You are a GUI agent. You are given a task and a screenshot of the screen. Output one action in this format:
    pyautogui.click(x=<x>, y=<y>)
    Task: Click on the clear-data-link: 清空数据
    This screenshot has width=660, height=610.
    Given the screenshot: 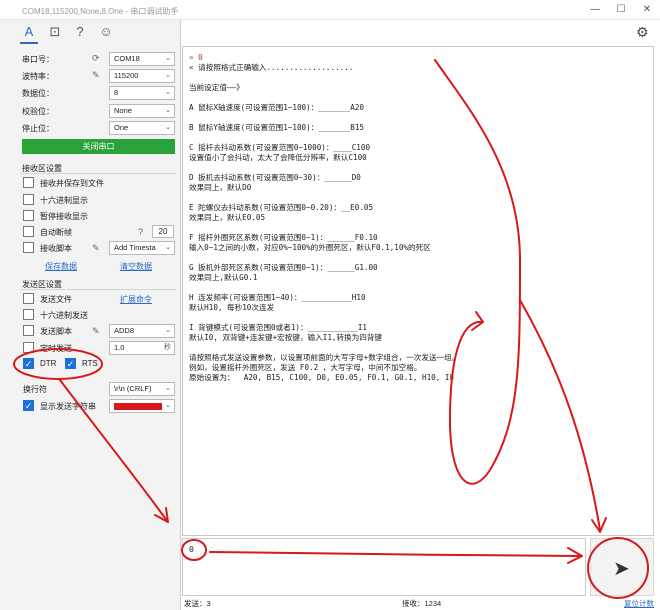 What is the action you would take?
    pyautogui.click(x=136, y=266)
    